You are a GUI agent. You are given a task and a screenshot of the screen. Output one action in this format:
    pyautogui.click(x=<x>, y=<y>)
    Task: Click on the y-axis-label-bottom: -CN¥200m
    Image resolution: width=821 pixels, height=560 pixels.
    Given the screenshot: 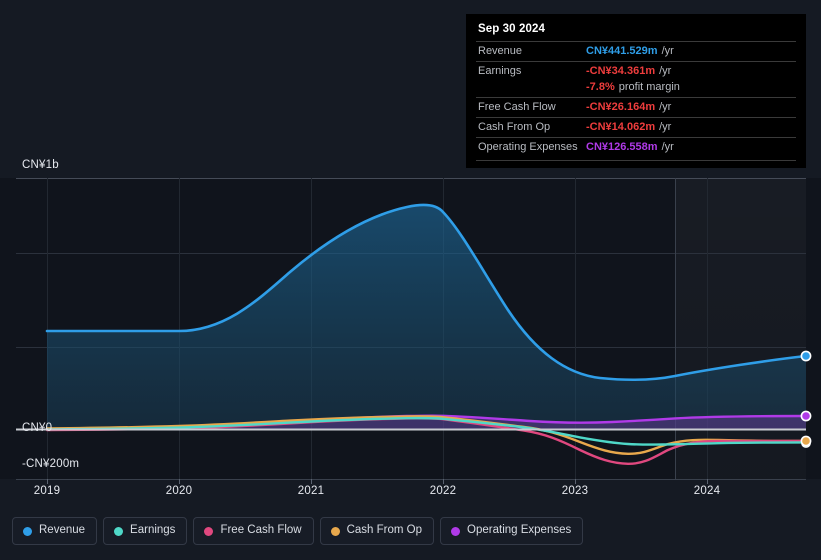 What is the action you would take?
    pyautogui.click(x=51, y=464)
    